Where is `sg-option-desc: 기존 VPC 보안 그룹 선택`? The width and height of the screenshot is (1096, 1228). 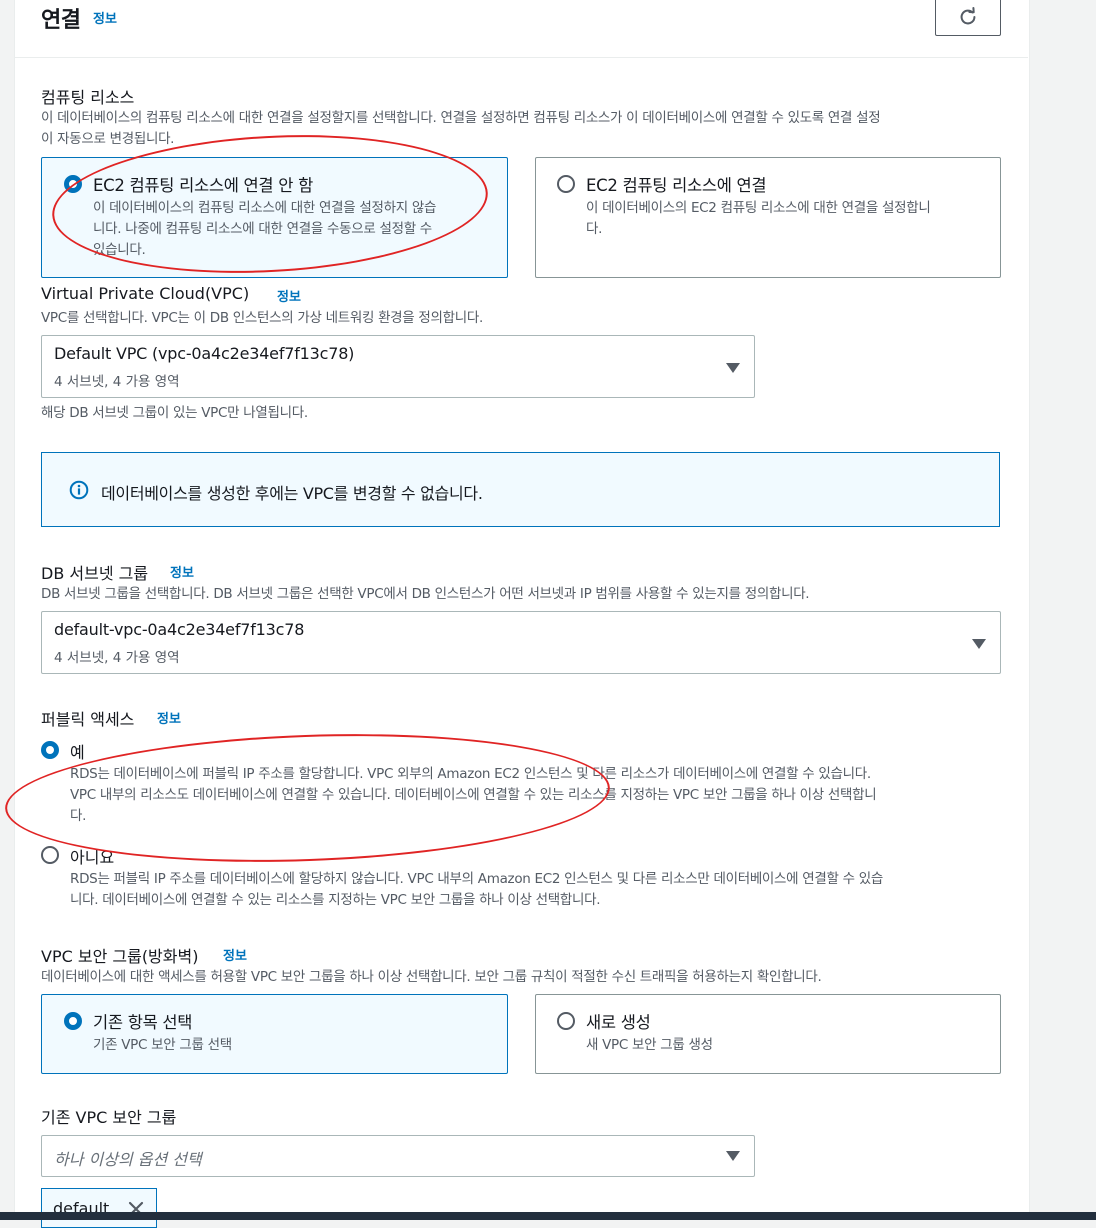
sg-option-desc: 기존 VPC 보안 그룹 선택 is located at coordinates (162, 1045).